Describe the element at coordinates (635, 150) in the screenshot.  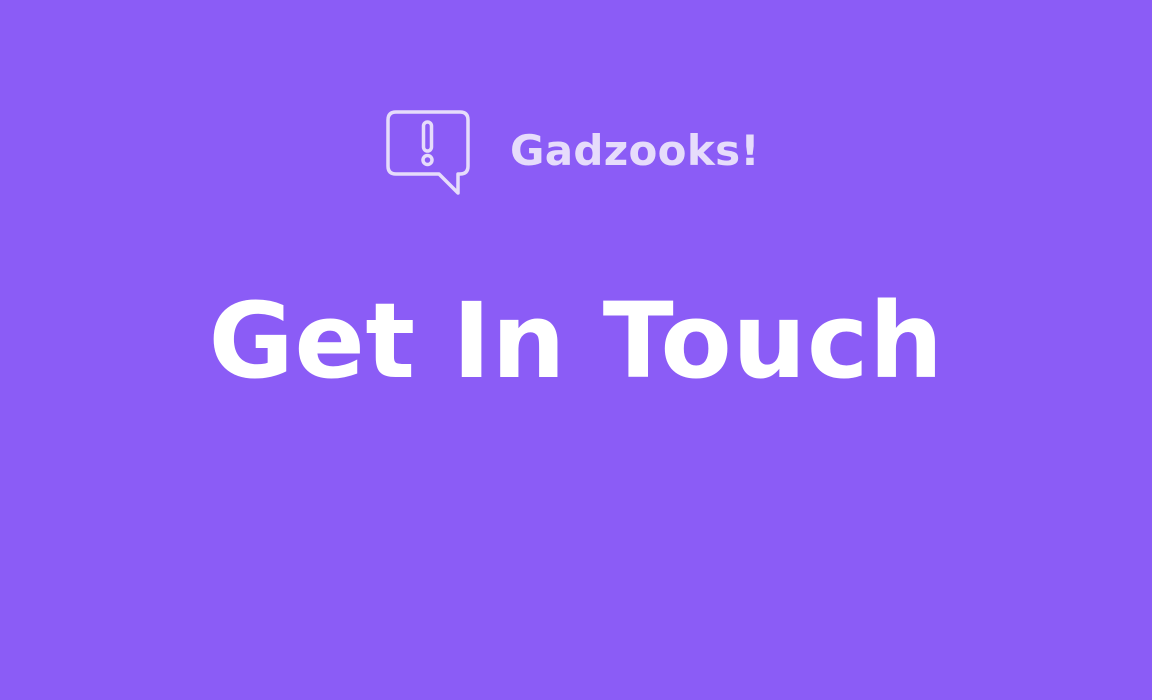
I see `brand-name: Gadzooks!` at that location.